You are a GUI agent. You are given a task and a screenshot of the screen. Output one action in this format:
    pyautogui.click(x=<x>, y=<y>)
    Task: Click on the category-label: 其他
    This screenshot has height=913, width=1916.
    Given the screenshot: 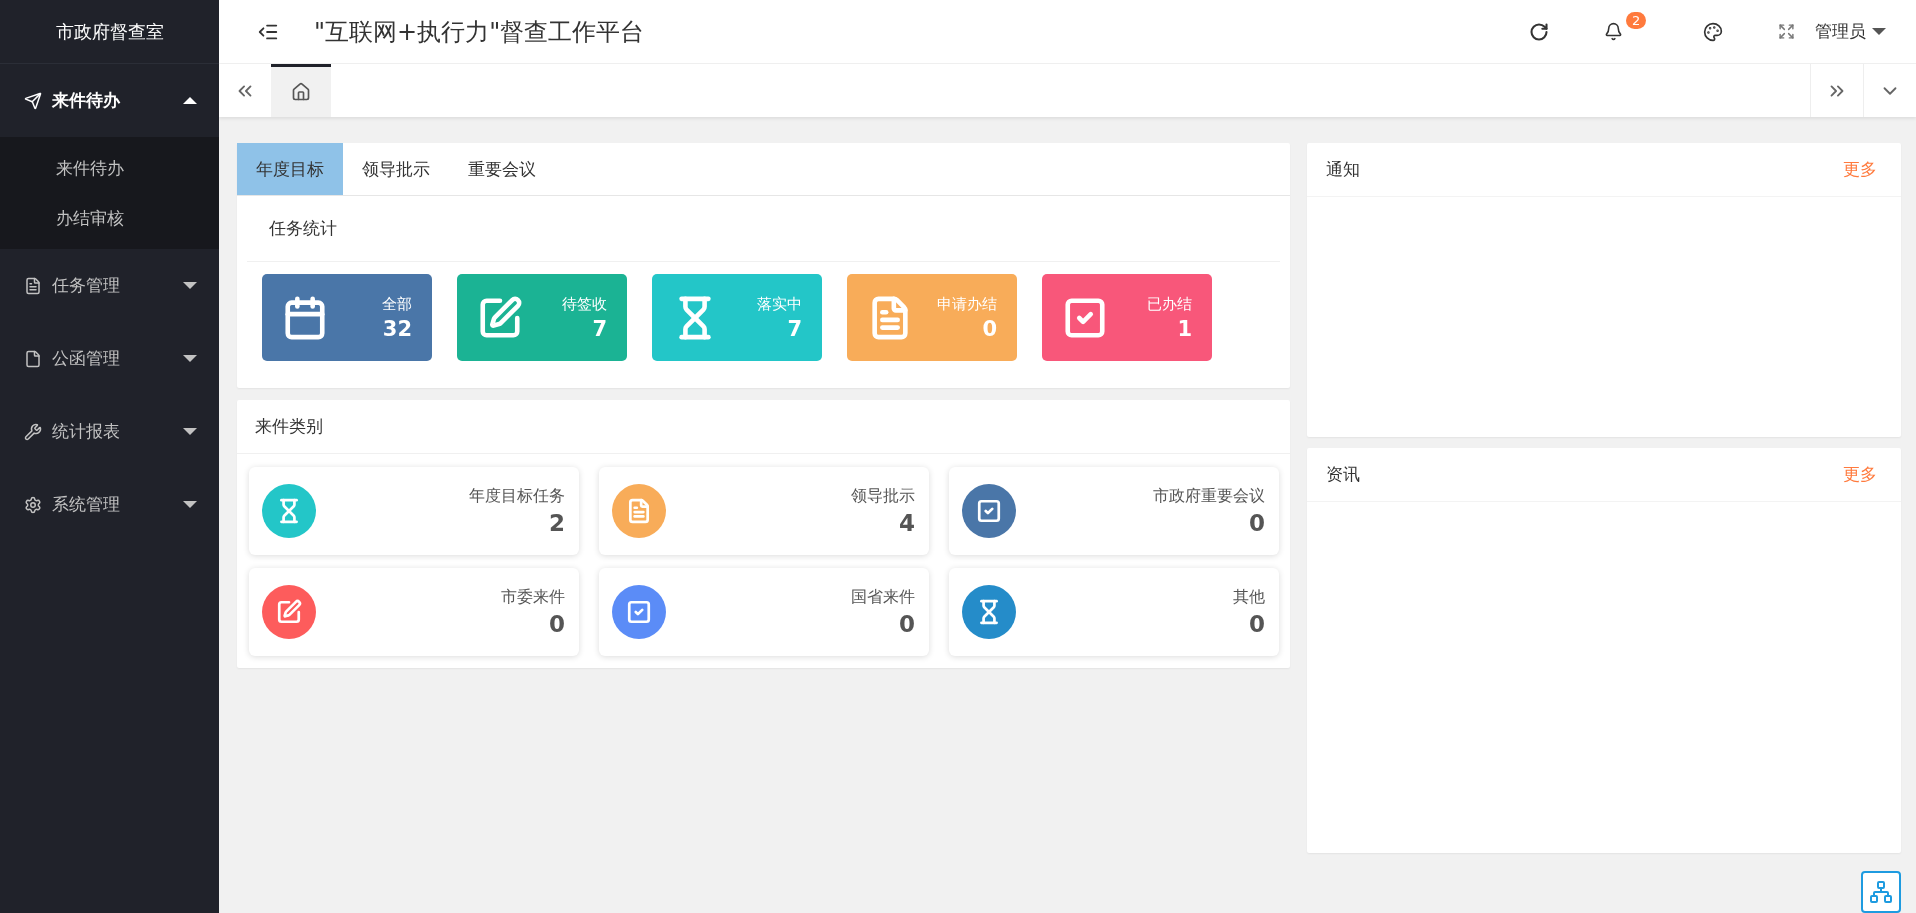 What is the action you would take?
    pyautogui.click(x=1249, y=597)
    